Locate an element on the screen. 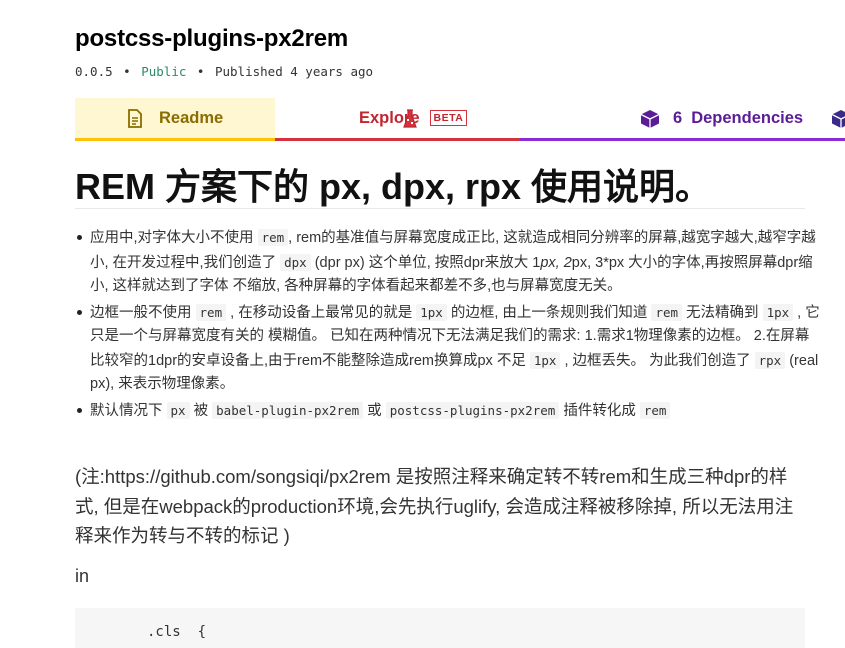  inline-code: postcss-plugins-px2rem is located at coordinates (472, 410).